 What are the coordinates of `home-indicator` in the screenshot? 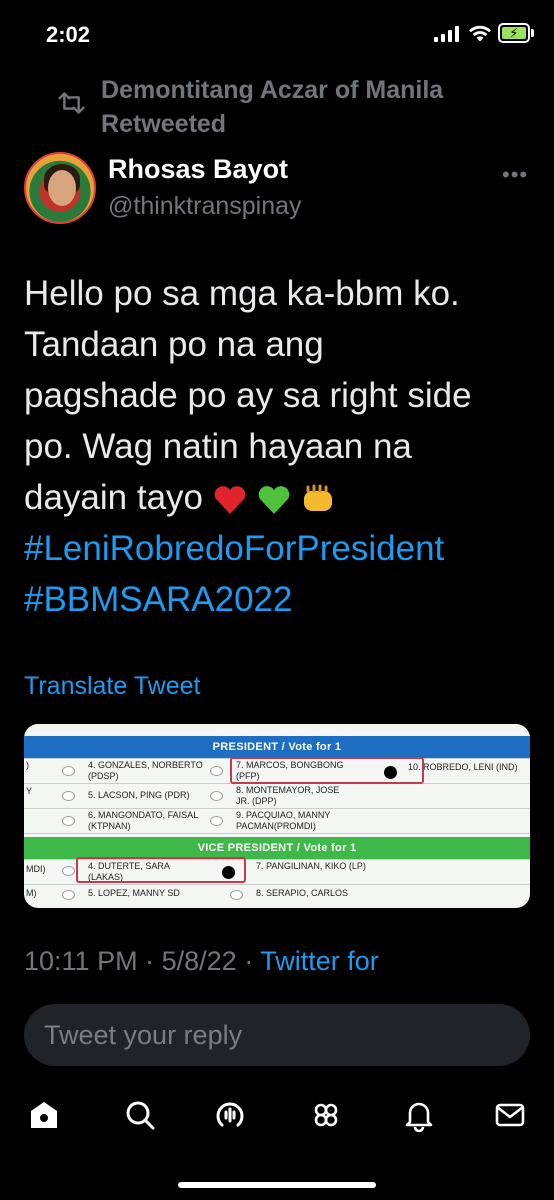 It's located at (277, 1185).